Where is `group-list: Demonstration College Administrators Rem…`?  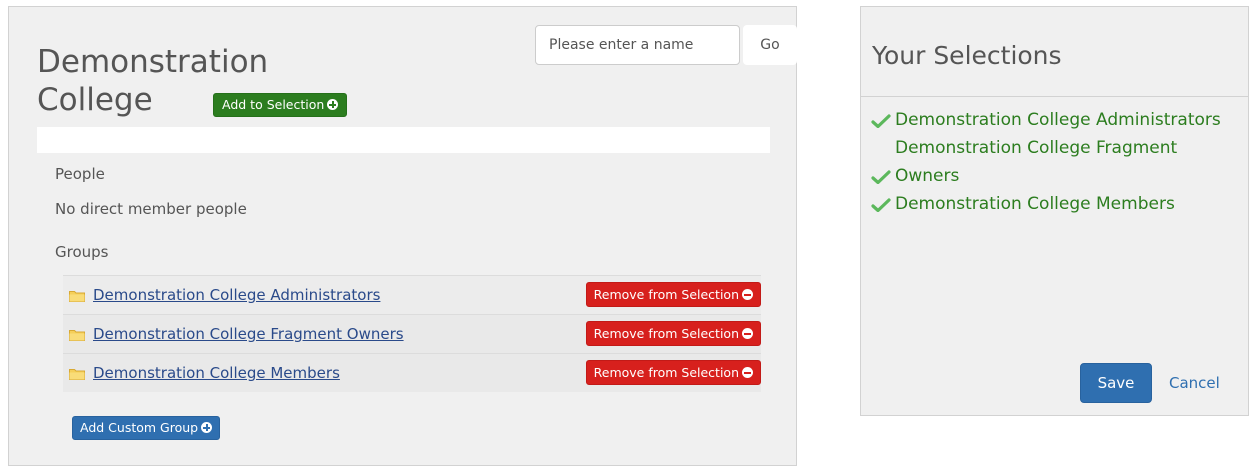
group-list: Demonstration College Administrators Rem… is located at coordinates (412, 333).